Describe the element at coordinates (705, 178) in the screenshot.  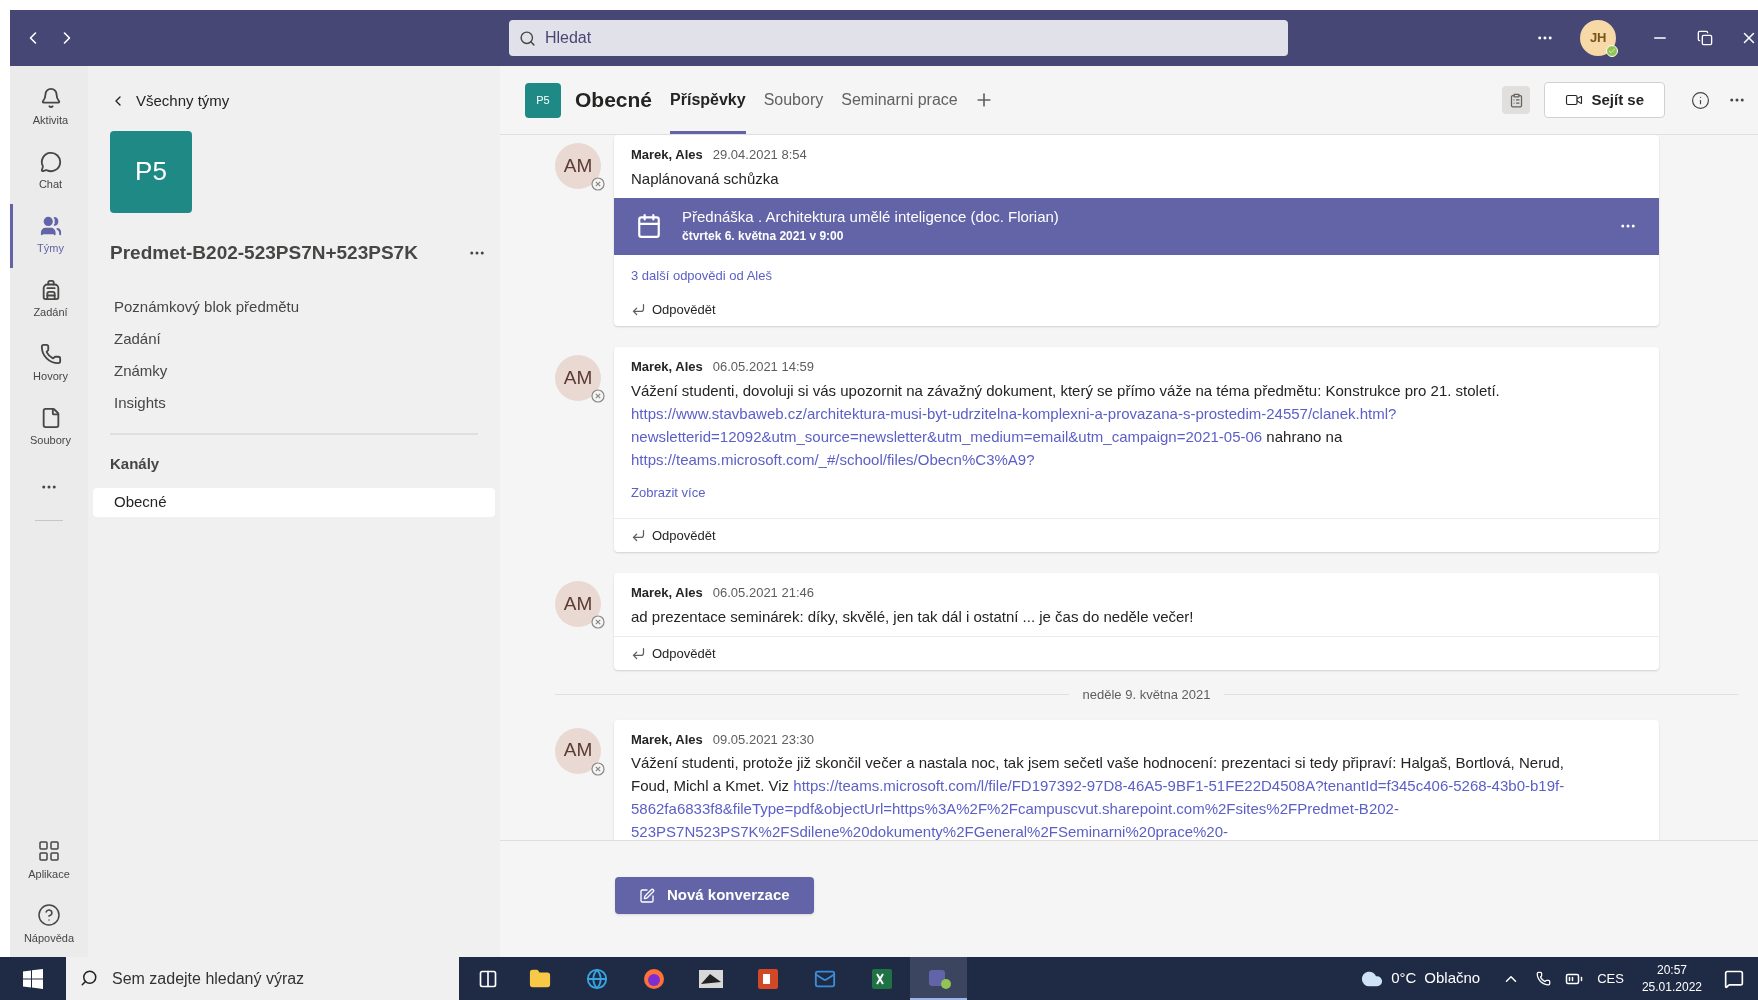
I see `message-text: Naplánovaná schůzka` at that location.